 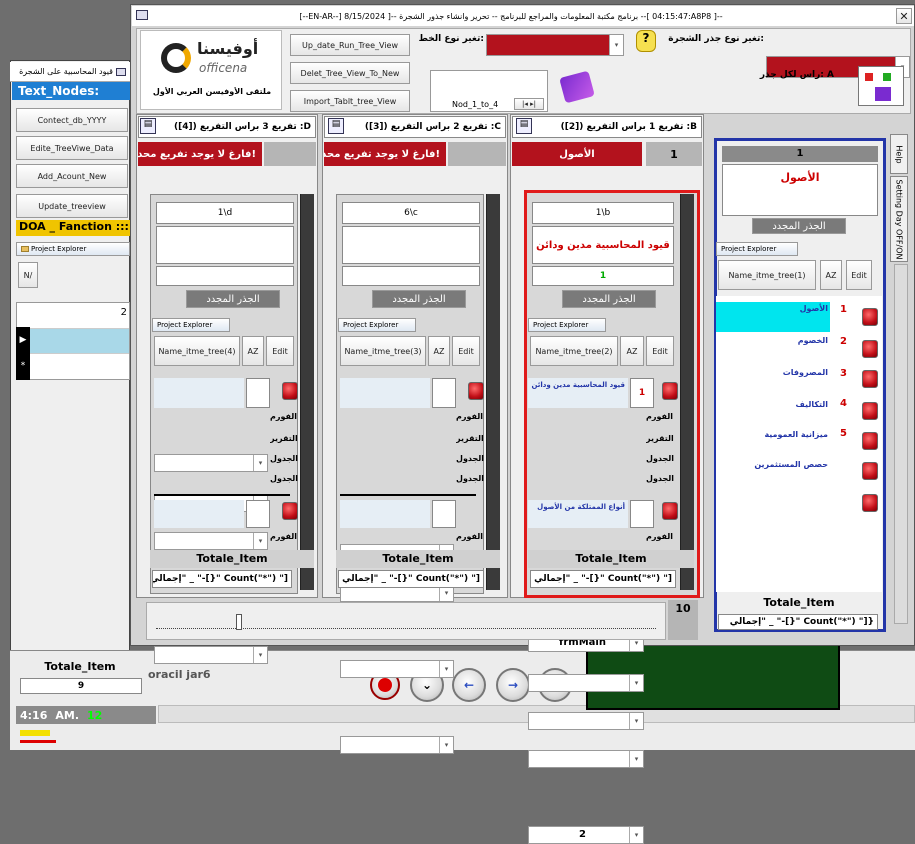 I want to click on form-icon, so click(x=121, y=71).